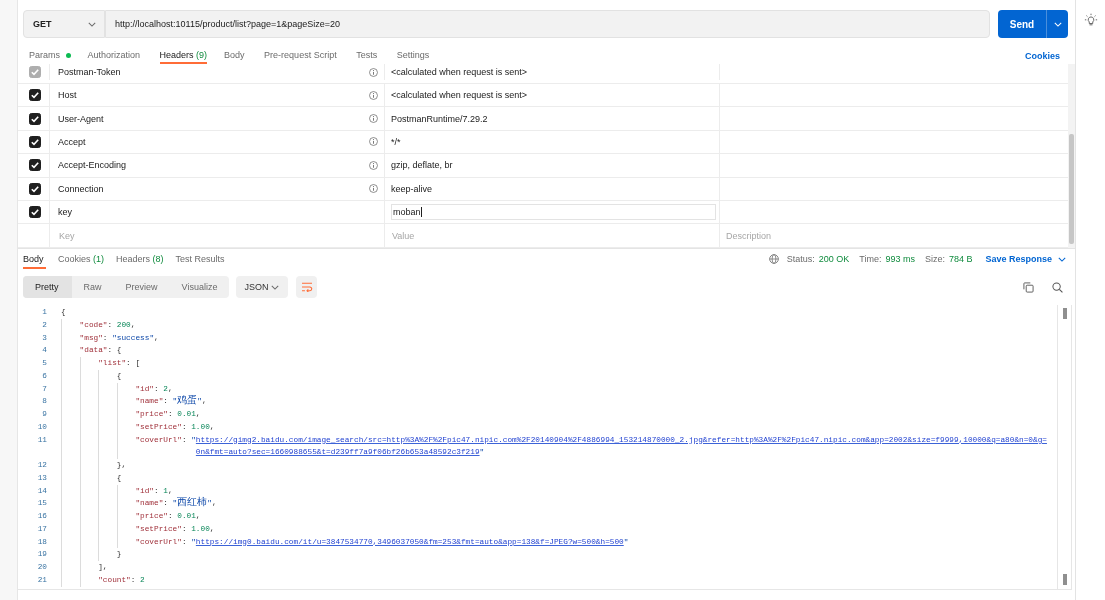 The width and height of the screenshot is (1105, 600). What do you see at coordinates (1057, 287) in the screenshot?
I see `search-icon` at bounding box center [1057, 287].